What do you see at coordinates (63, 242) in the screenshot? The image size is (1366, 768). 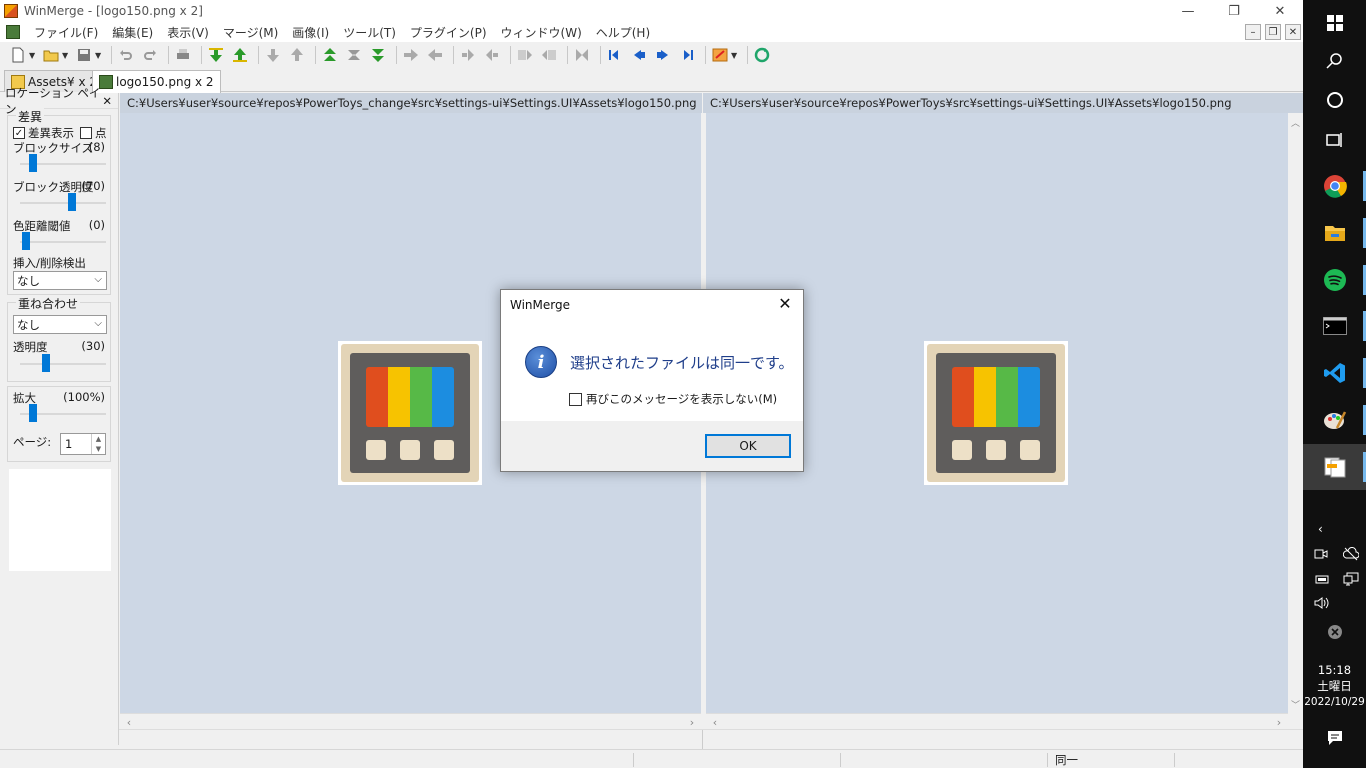 I see `color-distance-slider-track` at bounding box center [63, 242].